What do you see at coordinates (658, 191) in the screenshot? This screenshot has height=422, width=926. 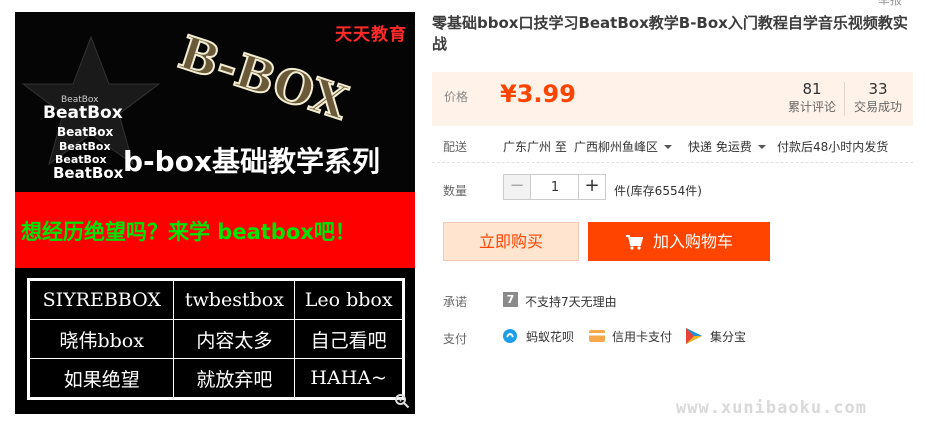 I see `stock-text: 件(库存6554件)` at bounding box center [658, 191].